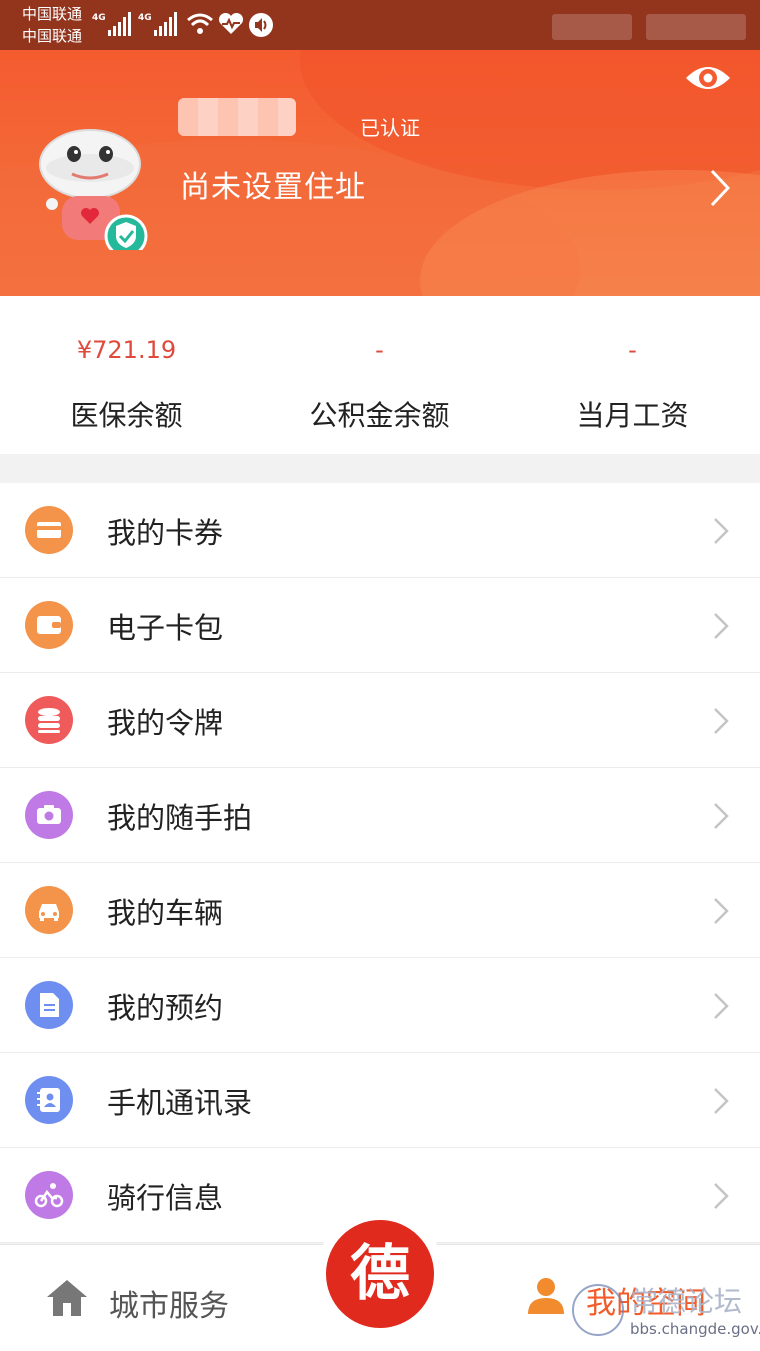 This screenshot has width=760, height=1351. I want to click on menu-item-phone-contacts: 手机通讯录, so click(380, 1100).